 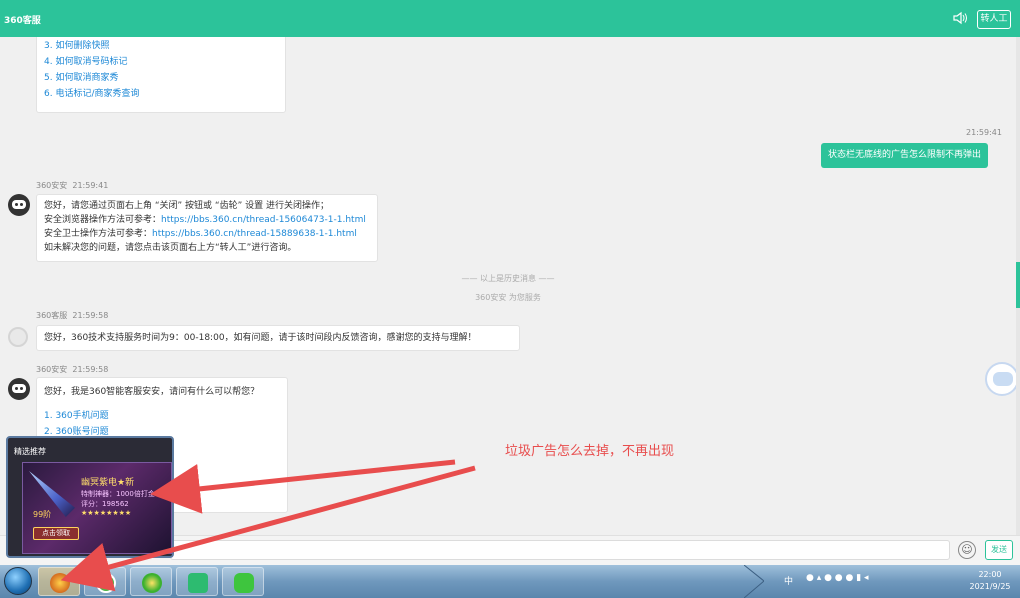 I want to click on menu-item: 1. 360手机问题, so click(x=162, y=416).